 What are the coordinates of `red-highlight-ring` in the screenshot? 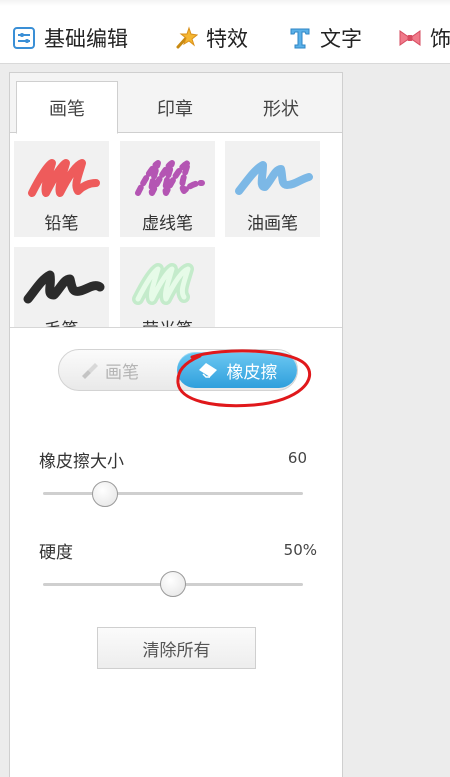 It's located at (244, 378).